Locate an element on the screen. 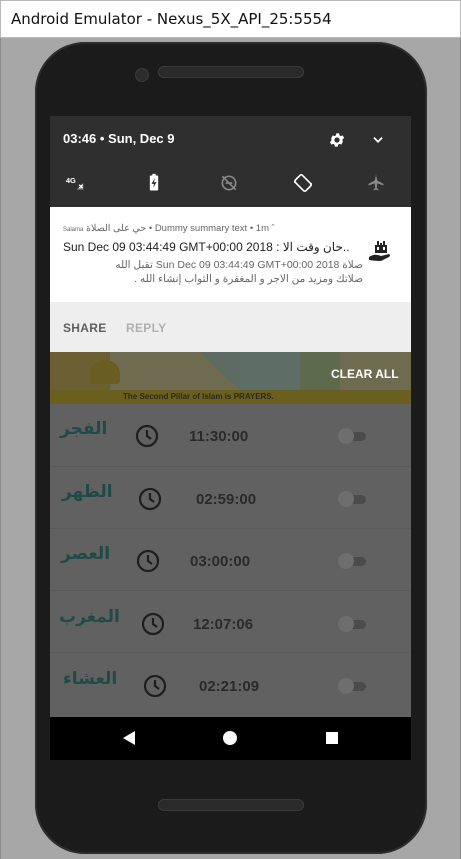  status-time-date: 03:46 • Sun, Dec 9 is located at coordinates (119, 138).